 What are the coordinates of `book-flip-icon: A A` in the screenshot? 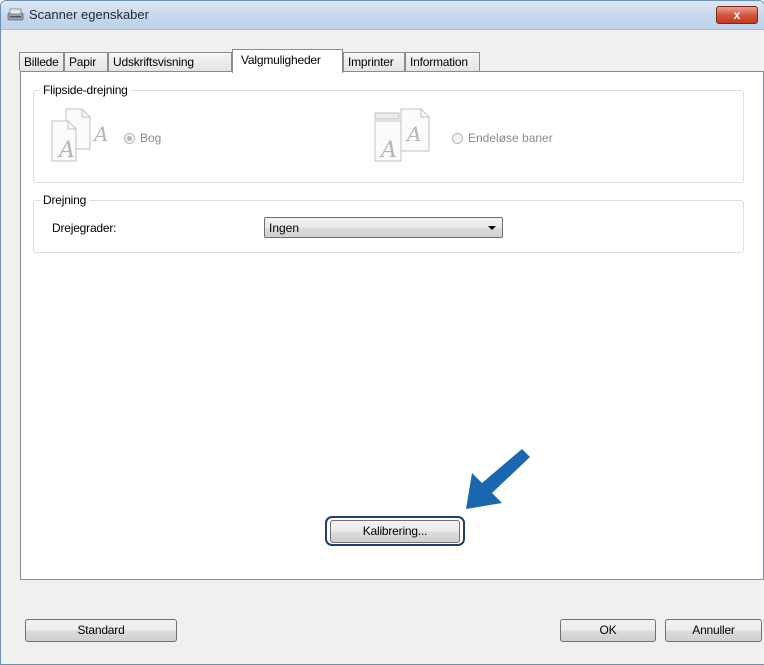 It's located at (79, 135).